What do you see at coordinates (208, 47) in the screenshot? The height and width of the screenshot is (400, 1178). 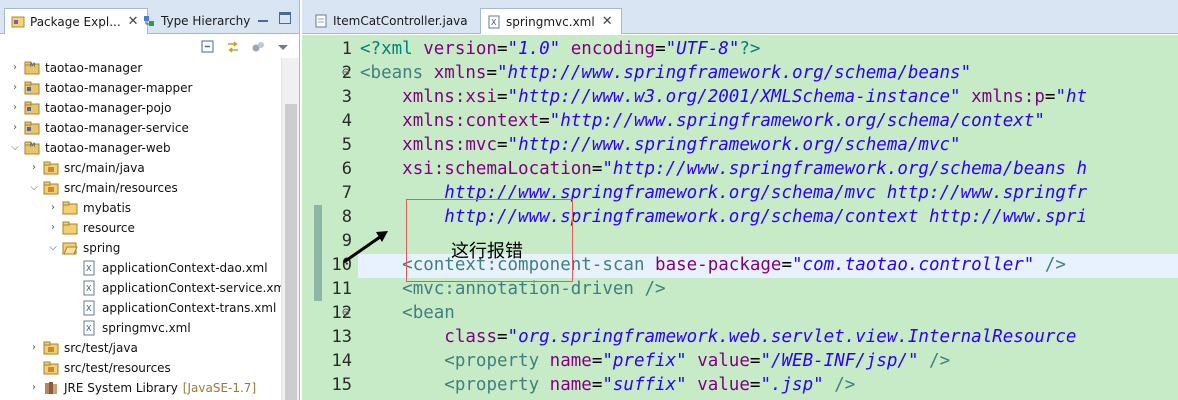 I see `collapse-all-icon` at bounding box center [208, 47].